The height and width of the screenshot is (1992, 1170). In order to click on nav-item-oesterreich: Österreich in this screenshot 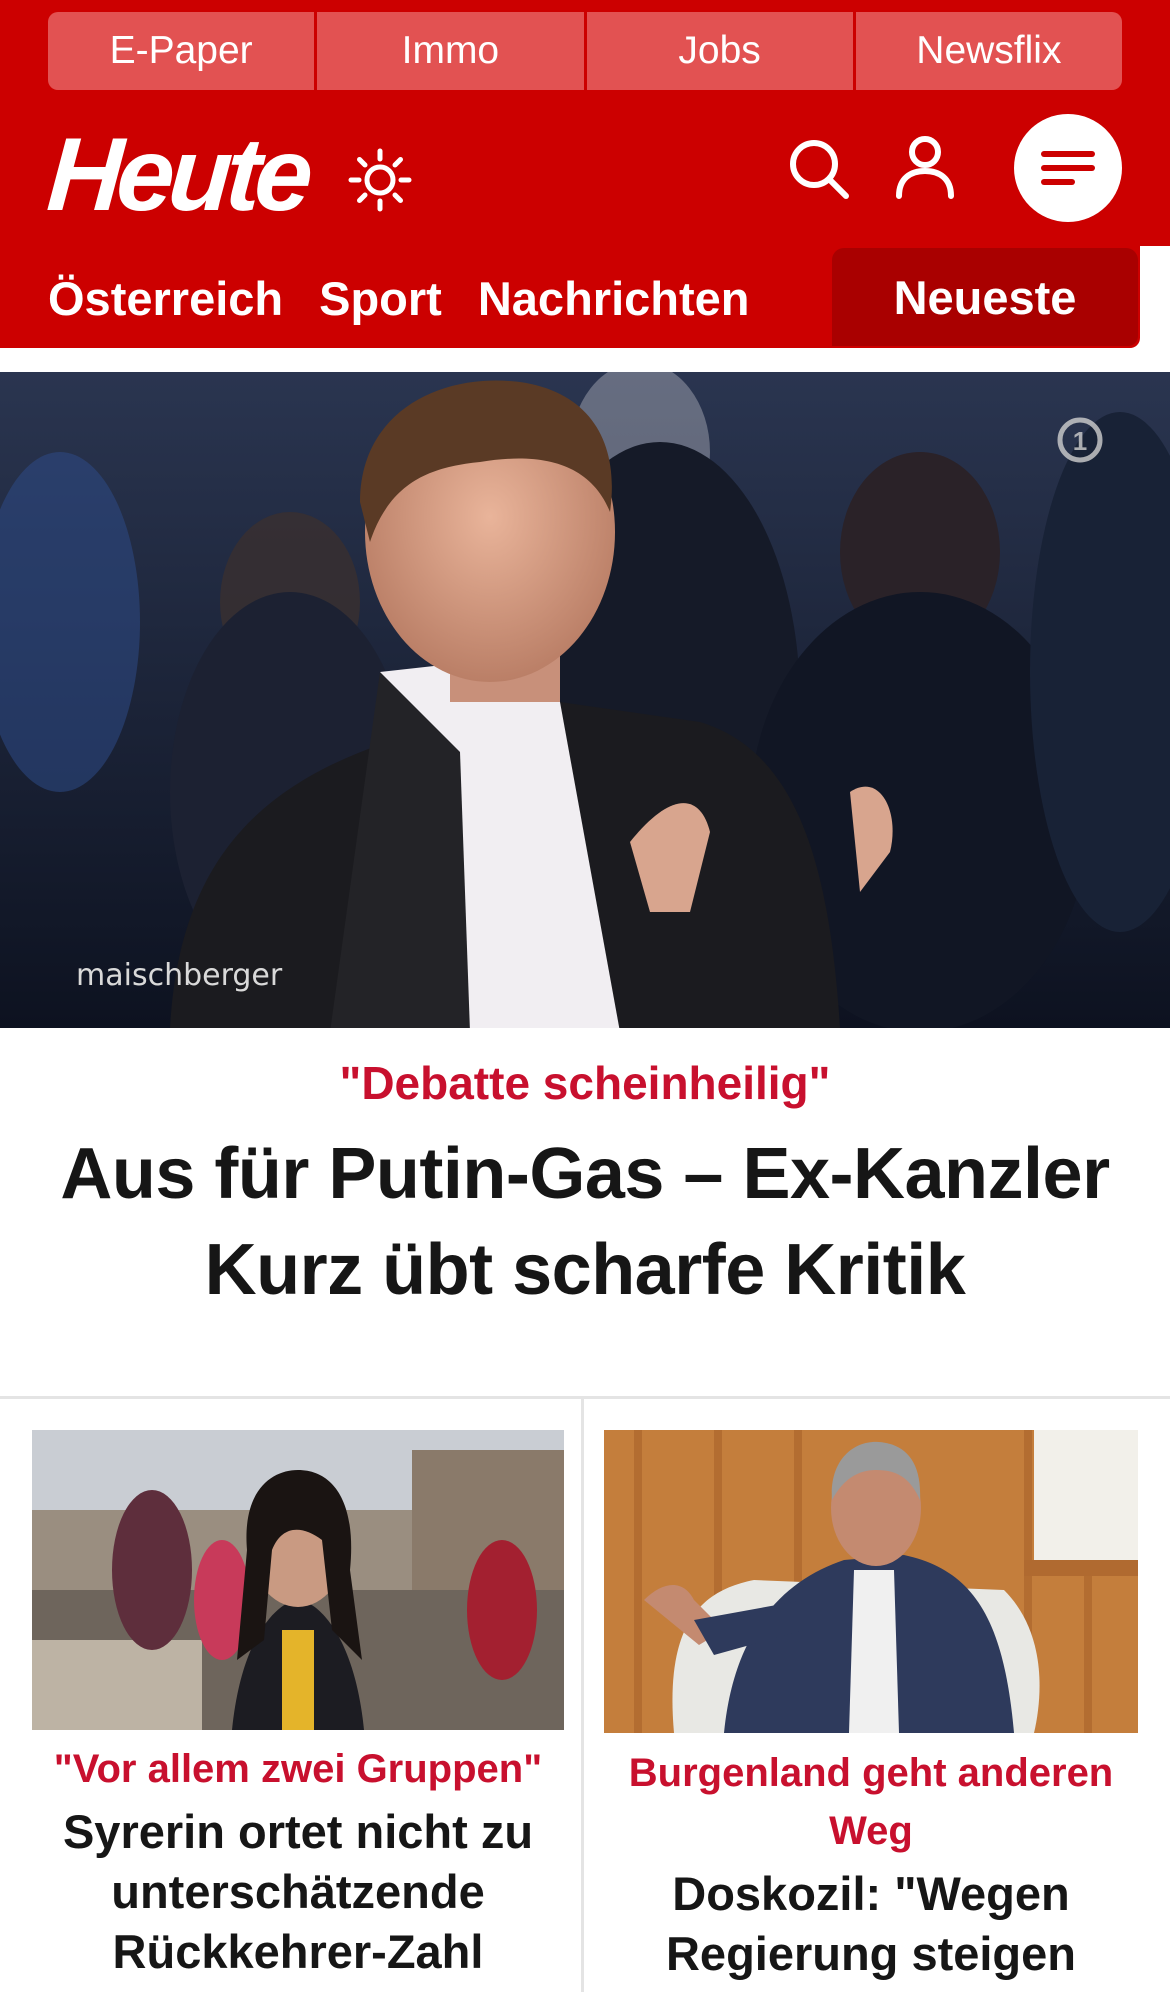, I will do `click(165, 298)`.